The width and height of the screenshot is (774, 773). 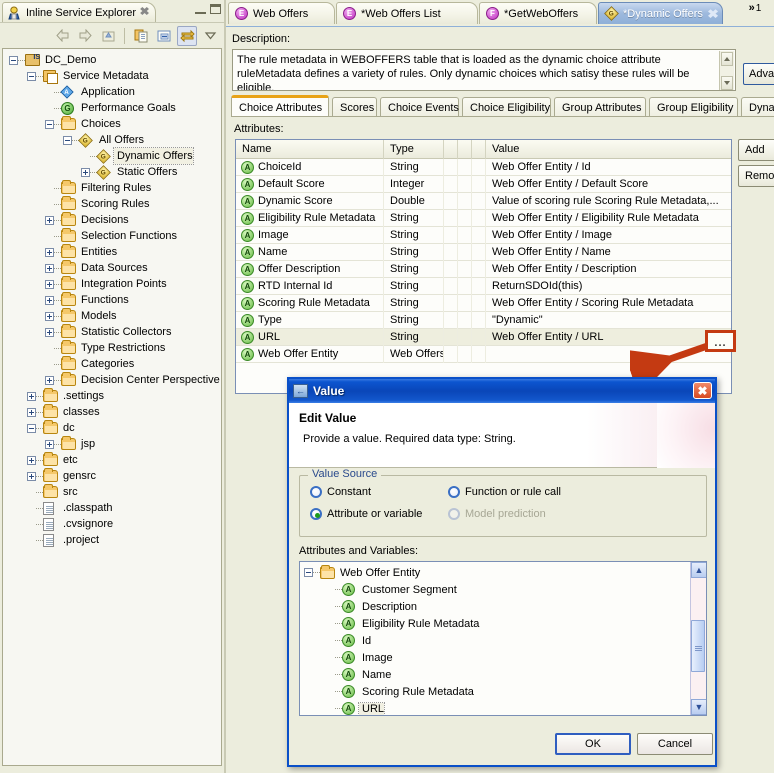 I want to click on tree-scrollbar: ▲ ▼, so click(x=698, y=638).